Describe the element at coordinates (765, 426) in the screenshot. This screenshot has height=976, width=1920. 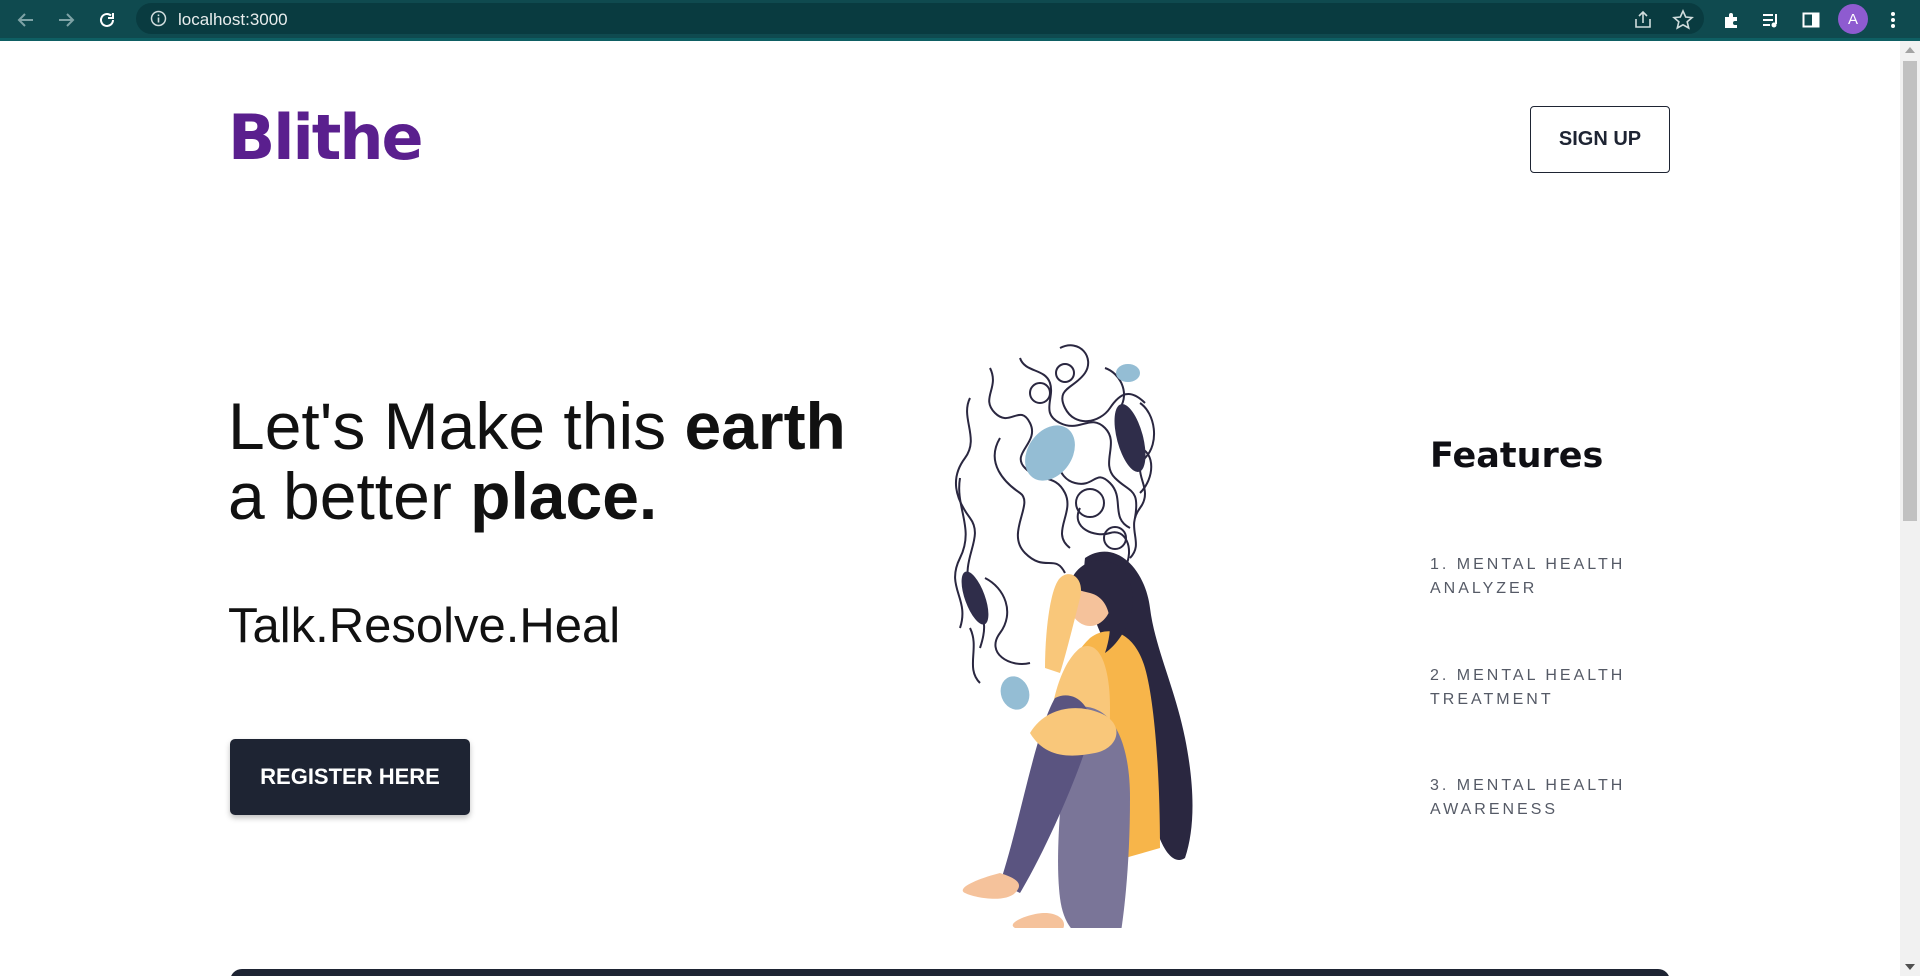
I see `headline-emphasis: earth` at that location.